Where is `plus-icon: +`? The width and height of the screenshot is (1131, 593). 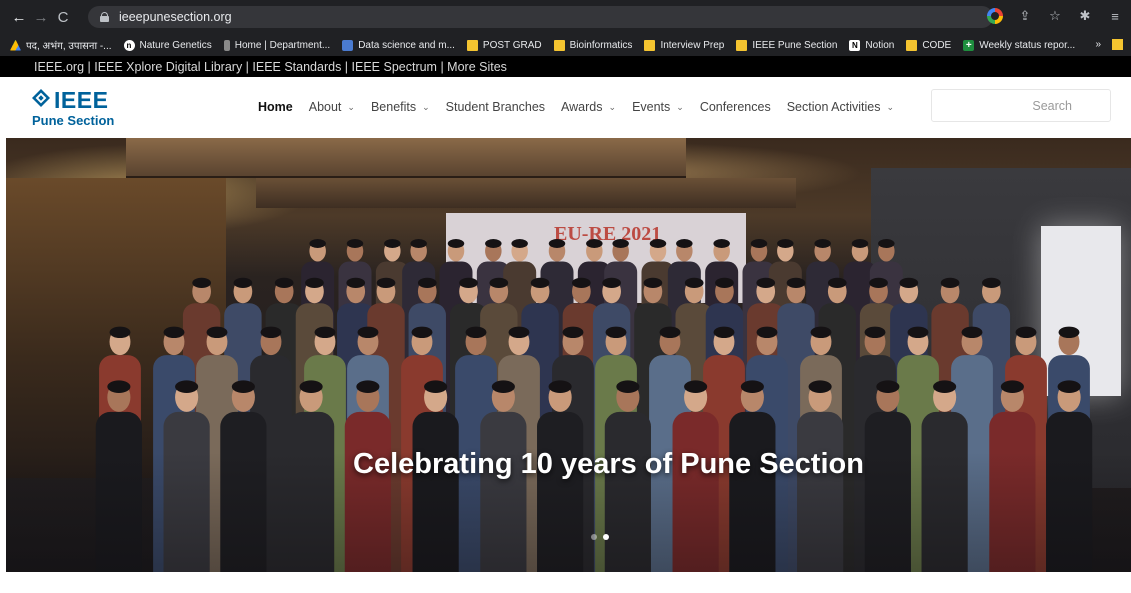
plus-icon: + is located at coordinates (969, 45).